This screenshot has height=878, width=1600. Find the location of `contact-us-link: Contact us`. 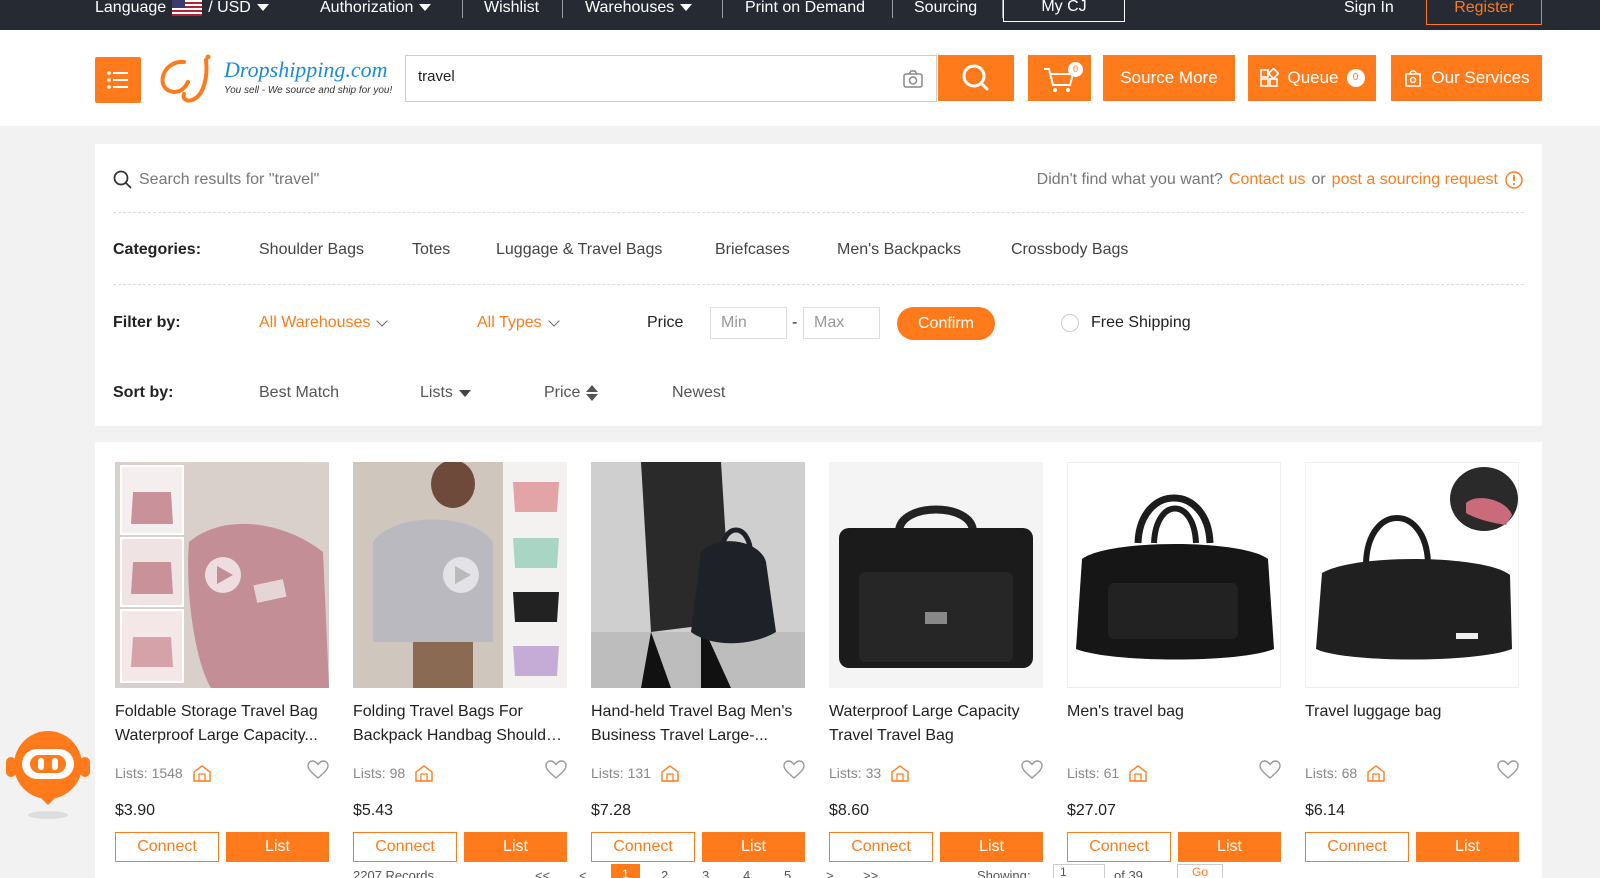

contact-us-link: Contact us is located at coordinates (1267, 180).